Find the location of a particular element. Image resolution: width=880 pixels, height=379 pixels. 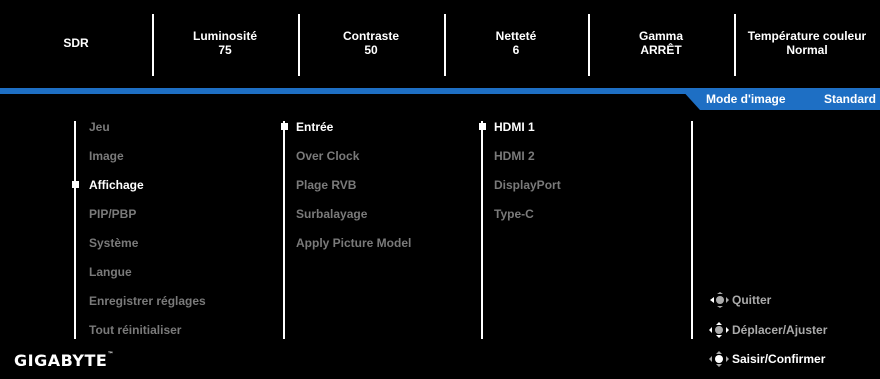

input-item-type-c: Type-C is located at coordinates (514, 214).